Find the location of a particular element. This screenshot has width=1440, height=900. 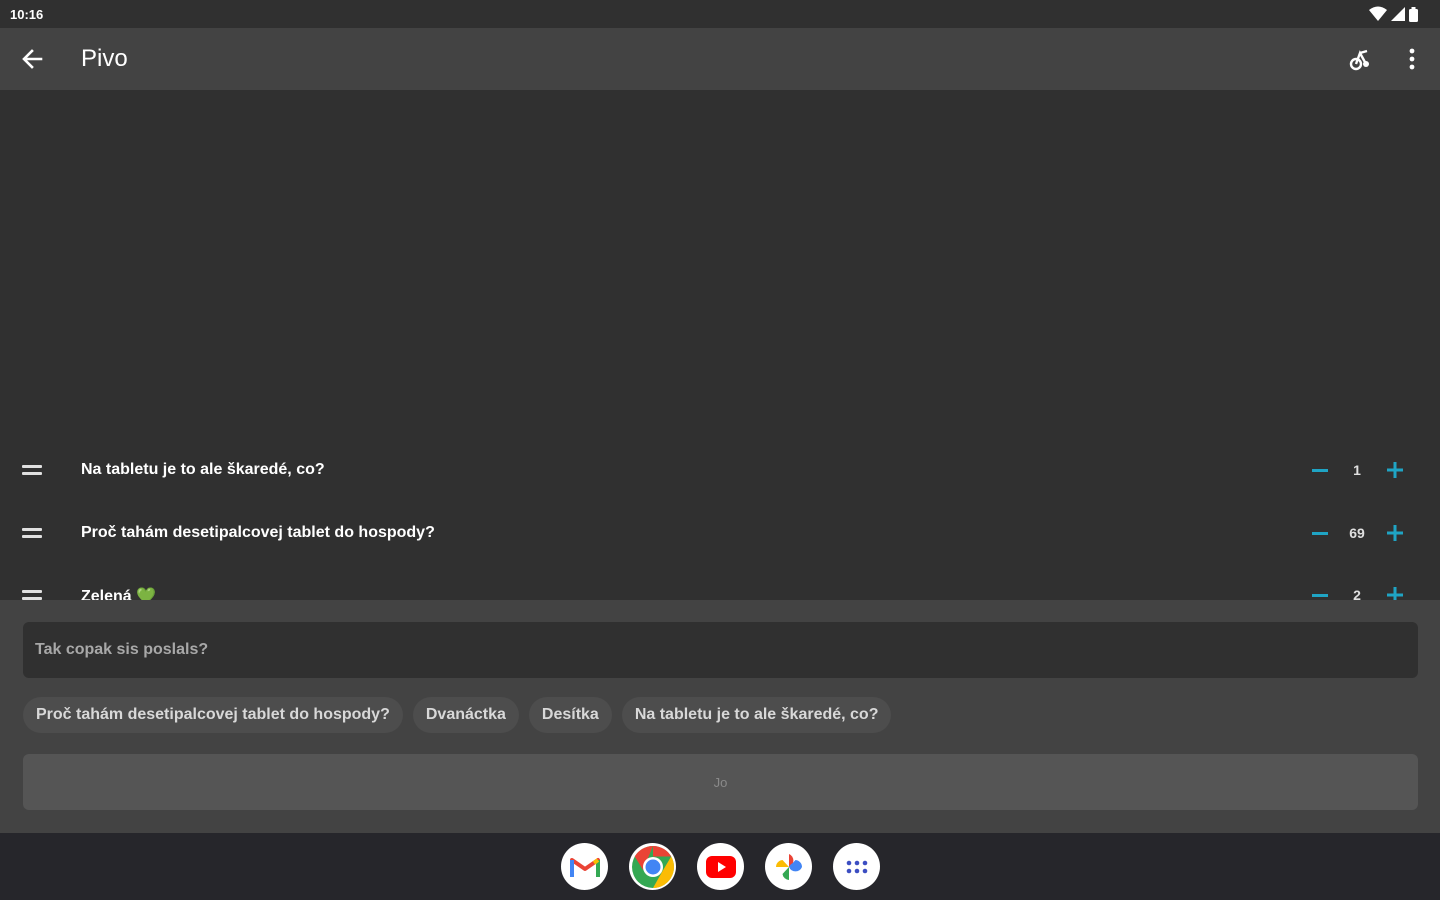

battery-icon is located at coordinates (1413, 14).